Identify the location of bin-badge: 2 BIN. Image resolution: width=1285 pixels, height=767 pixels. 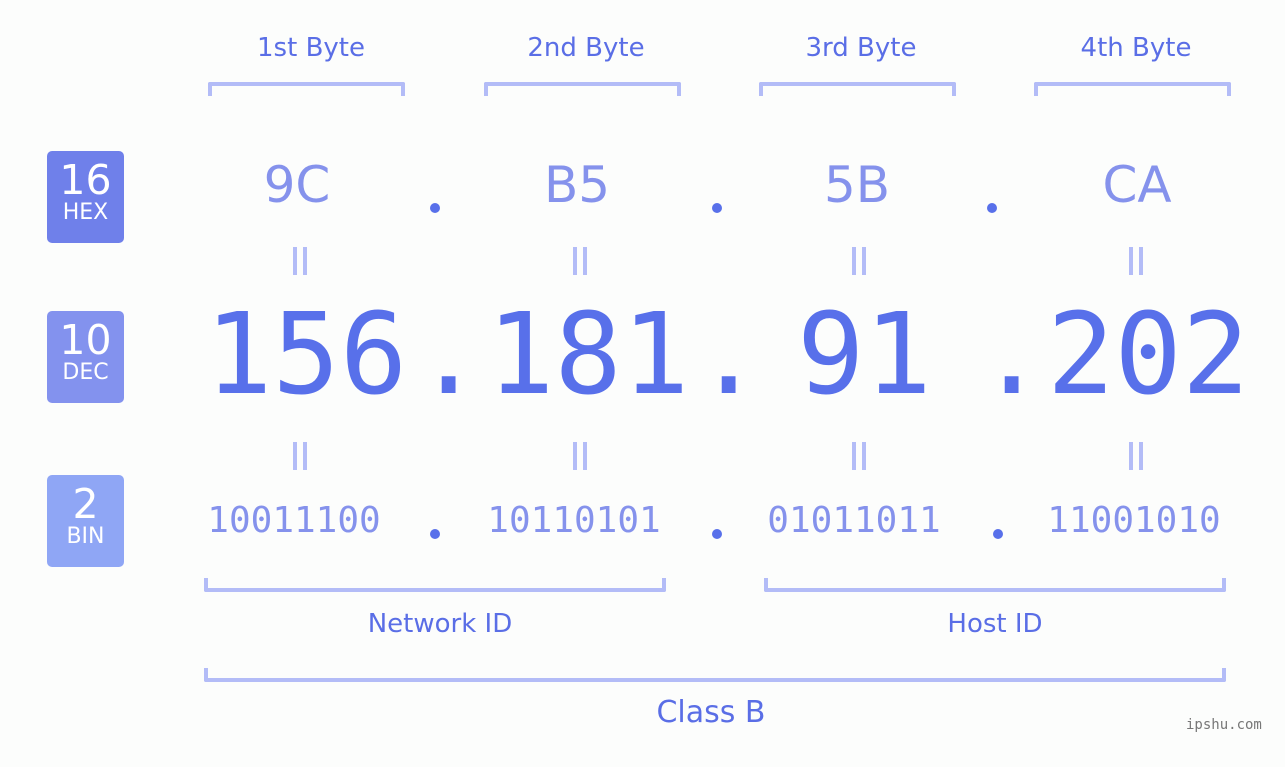
(85, 521).